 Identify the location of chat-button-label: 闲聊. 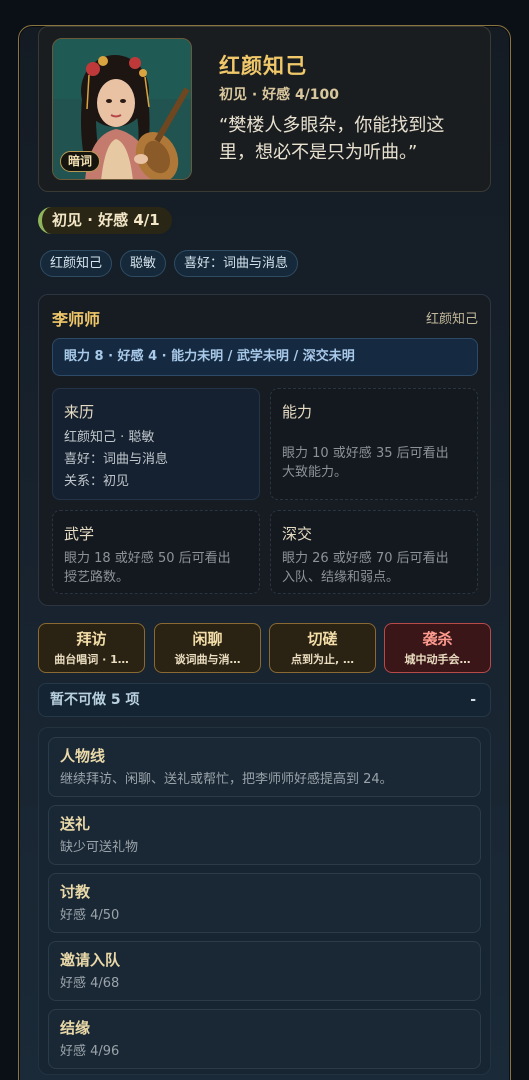
(207, 639).